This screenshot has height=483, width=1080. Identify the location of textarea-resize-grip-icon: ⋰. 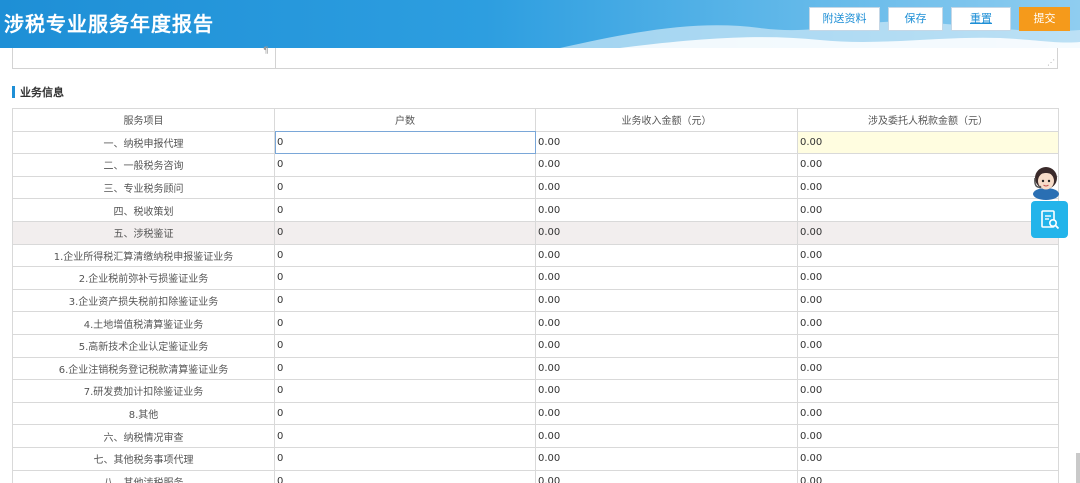
(1051, 62).